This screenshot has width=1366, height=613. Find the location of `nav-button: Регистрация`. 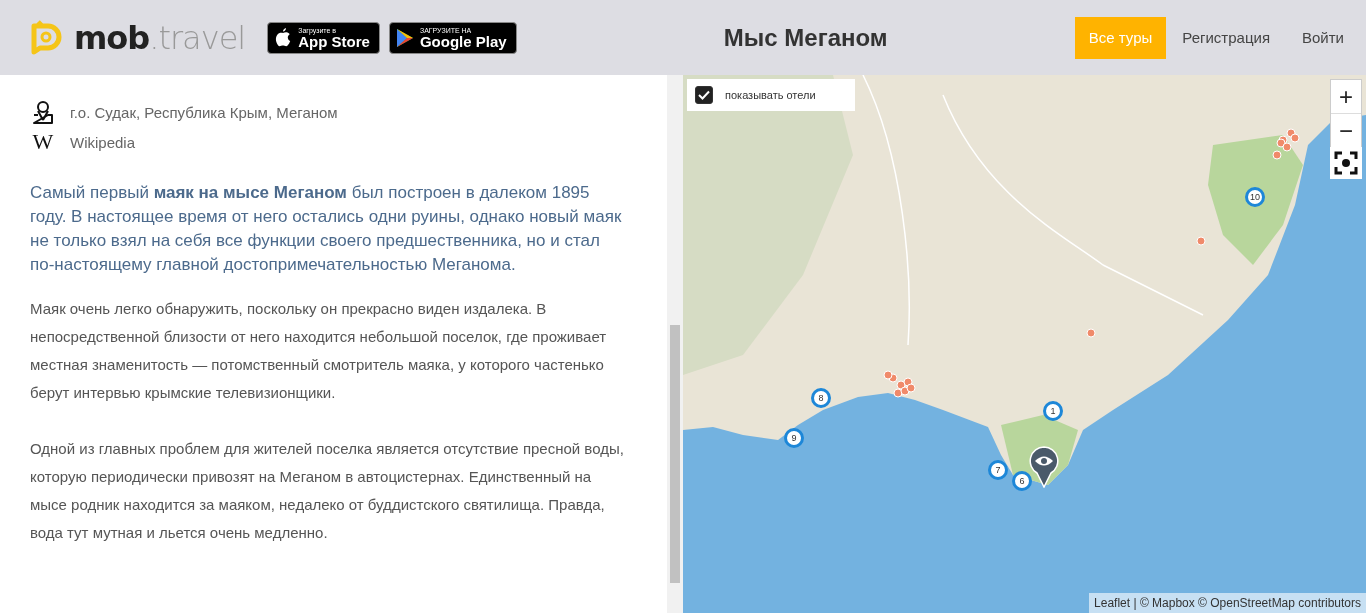

nav-button: Регистрация is located at coordinates (1226, 37).